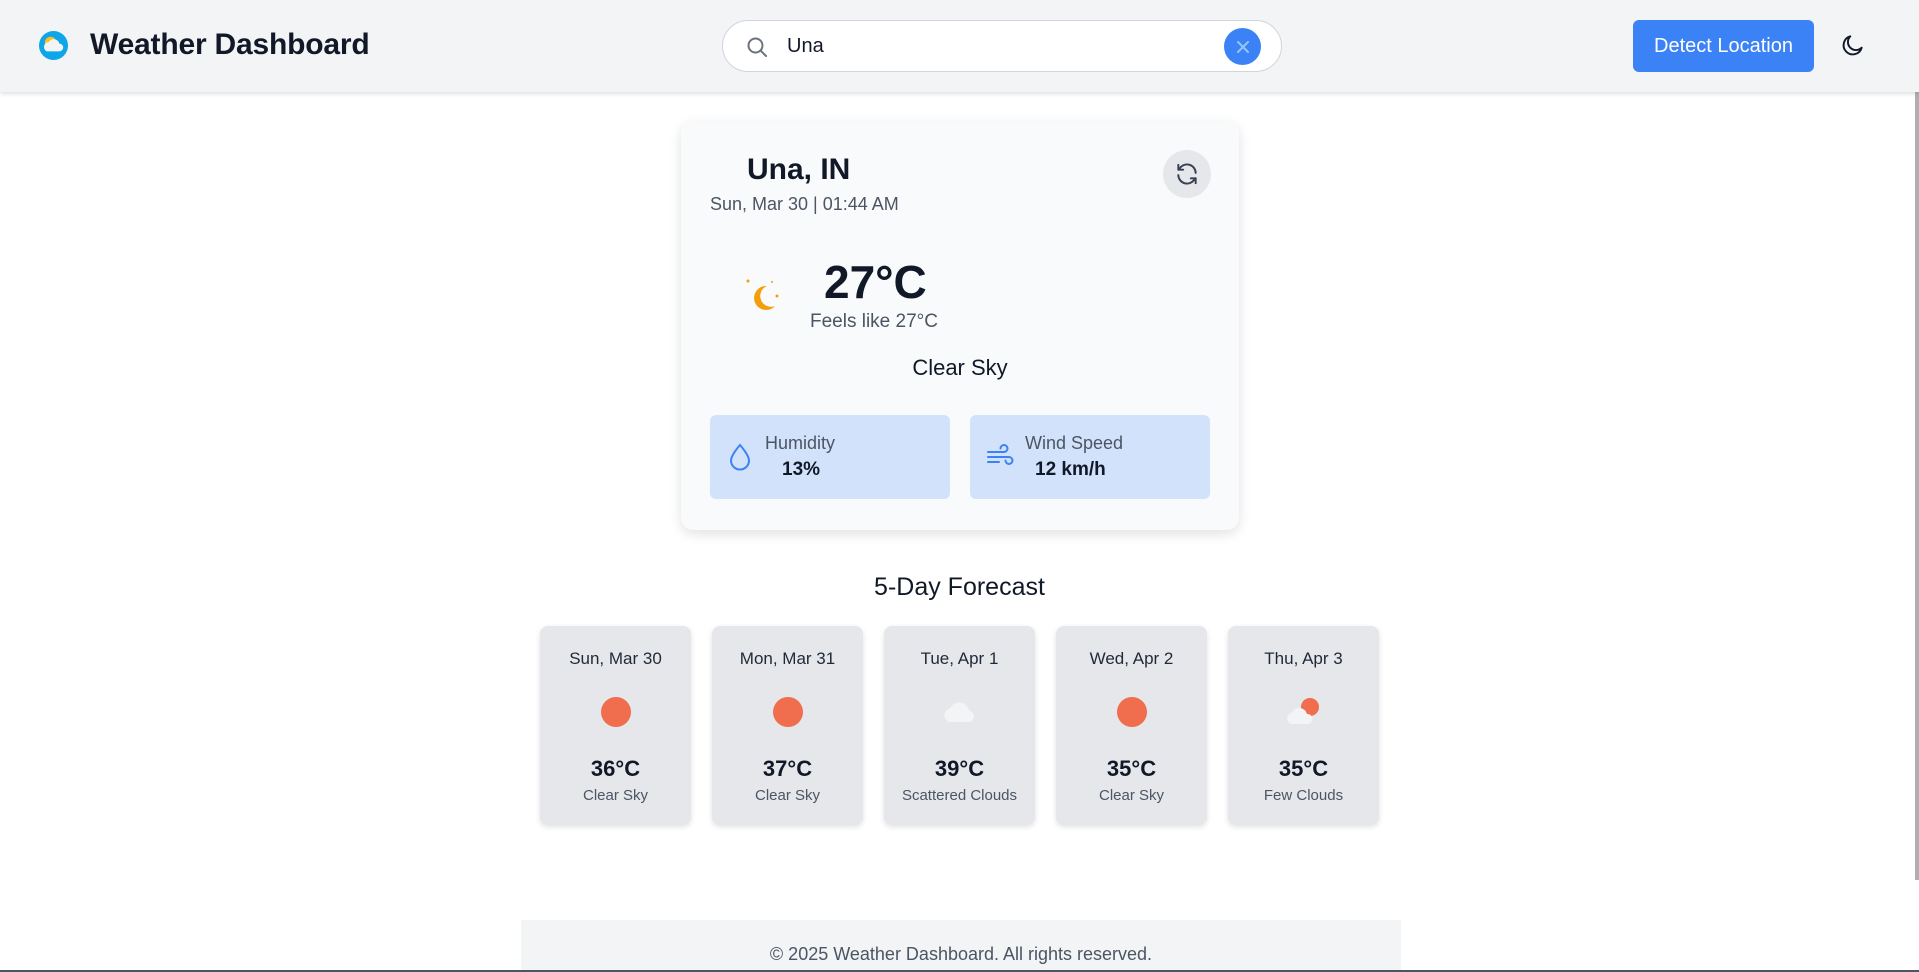  Describe the element at coordinates (874, 321) in the screenshot. I see `feels-like: Feels like 27°C` at that location.